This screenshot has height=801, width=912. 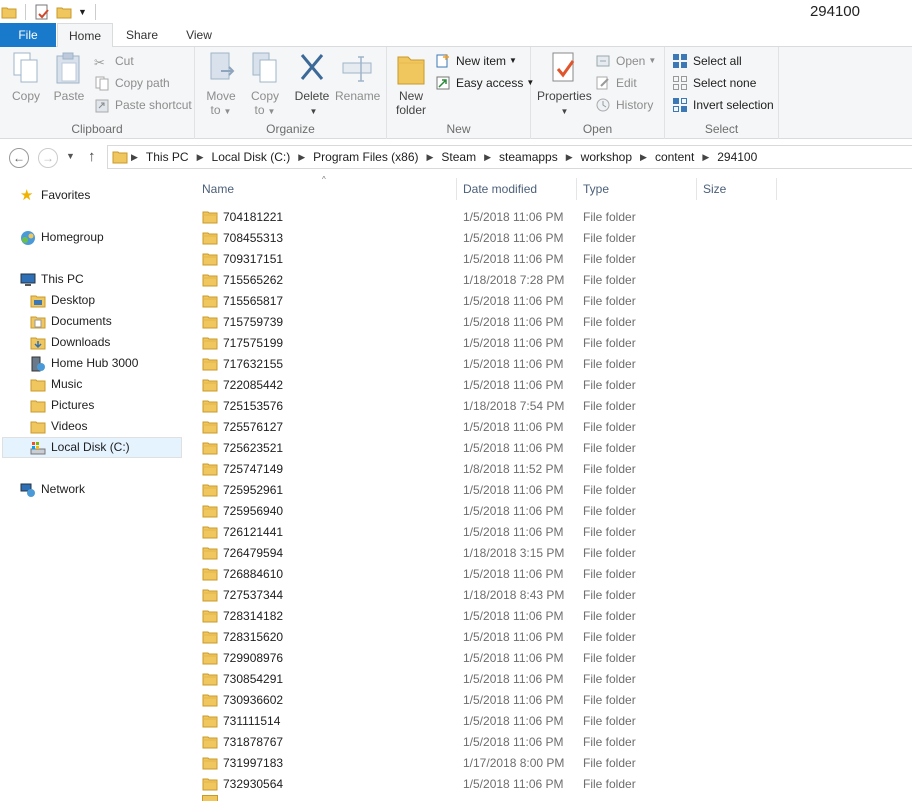 I want to click on nav-item-music: Music, so click(x=56, y=384).